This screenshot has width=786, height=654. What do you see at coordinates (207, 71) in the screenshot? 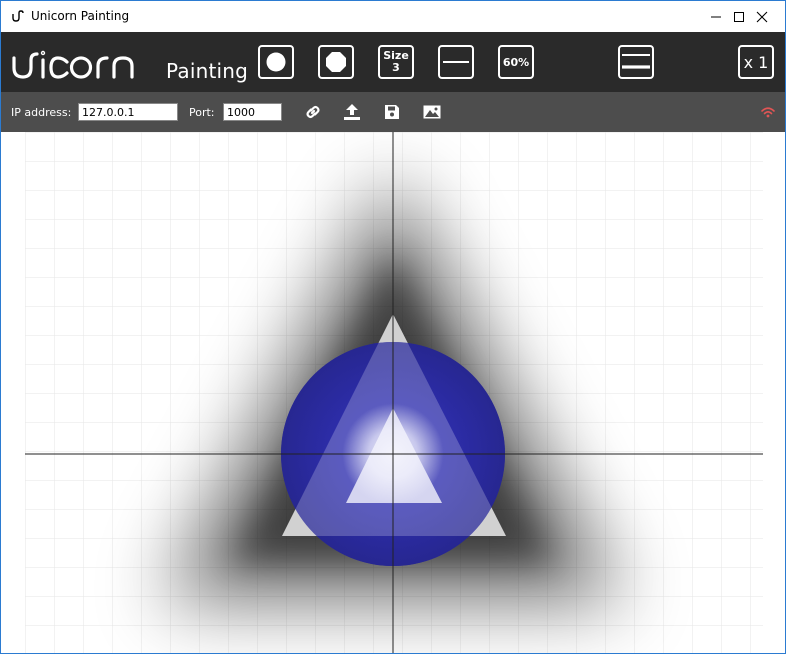
I see `logo-subtitle: Painting` at bounding box center [207, 71].